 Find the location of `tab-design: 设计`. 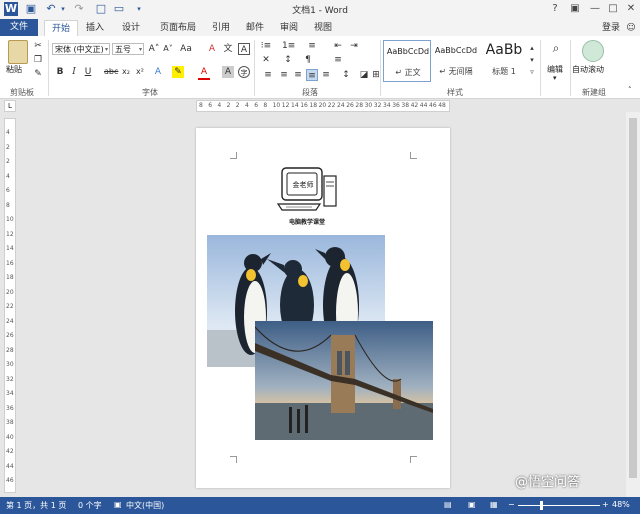

tab-design: 设计 is located at coordinates (131, 28).